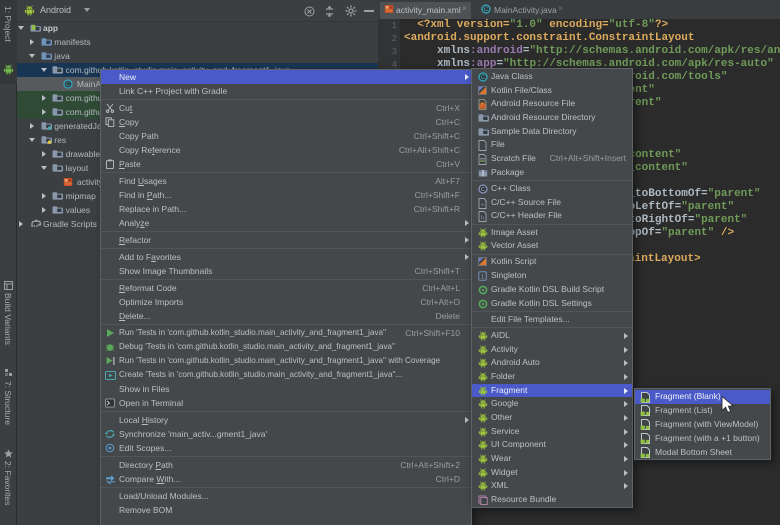 The height and width of the screenshot is (525, 780). Describe the element at coordinates (482, 219) in the screenshot. I see `svg-text: h` at that location.